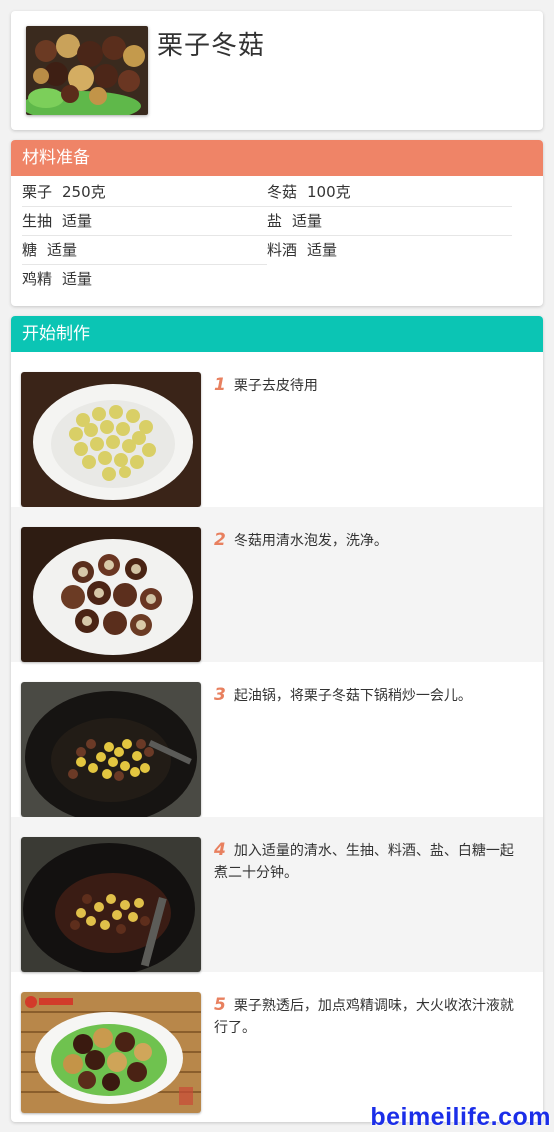 This screenshot has height=1132, width=554. I want to click on ingredient-name: 料酒, so click(282, 250).